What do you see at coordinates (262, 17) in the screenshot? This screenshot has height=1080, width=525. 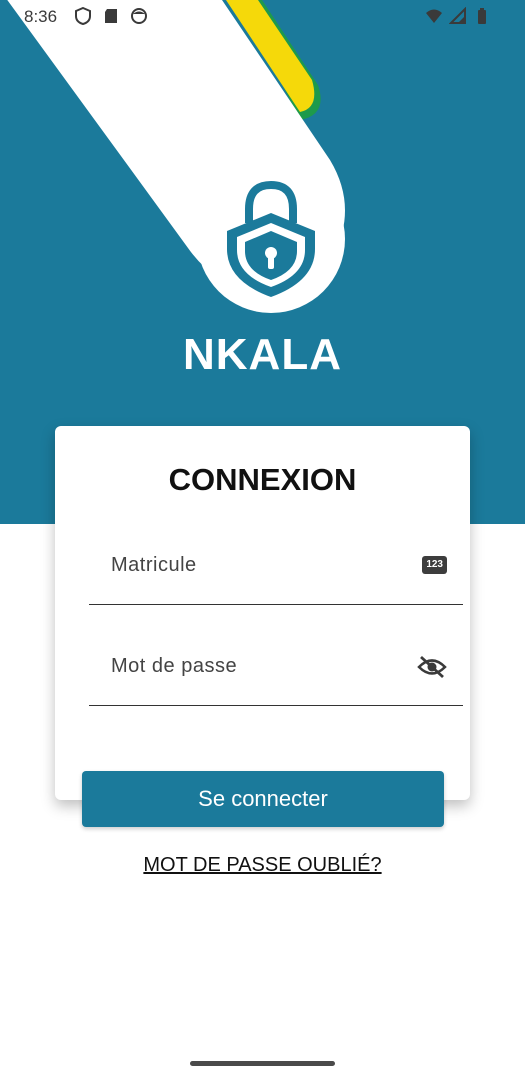 I see `status-bar: 8:36` at bounding box center [262, 17].